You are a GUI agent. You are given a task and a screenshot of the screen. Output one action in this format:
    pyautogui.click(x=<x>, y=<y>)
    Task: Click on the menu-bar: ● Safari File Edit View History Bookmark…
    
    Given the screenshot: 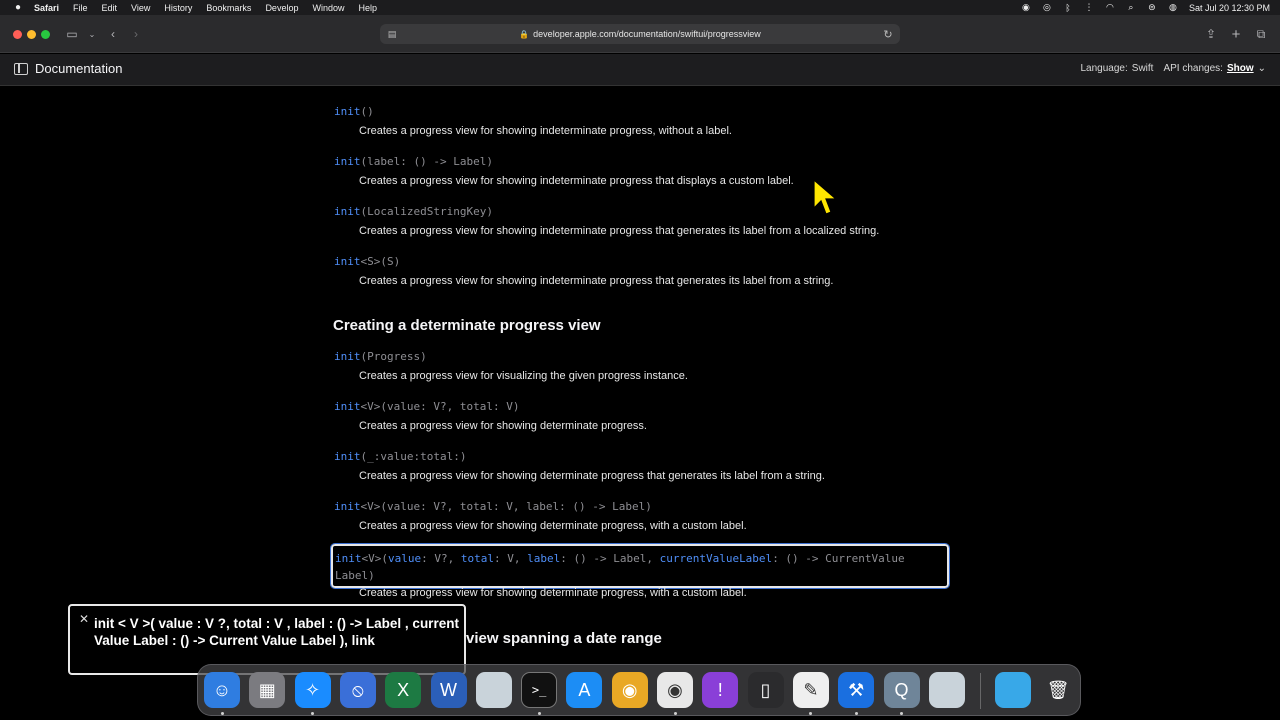 What is the action you would take?
    pyautogui.click(x=640, y=7)
    